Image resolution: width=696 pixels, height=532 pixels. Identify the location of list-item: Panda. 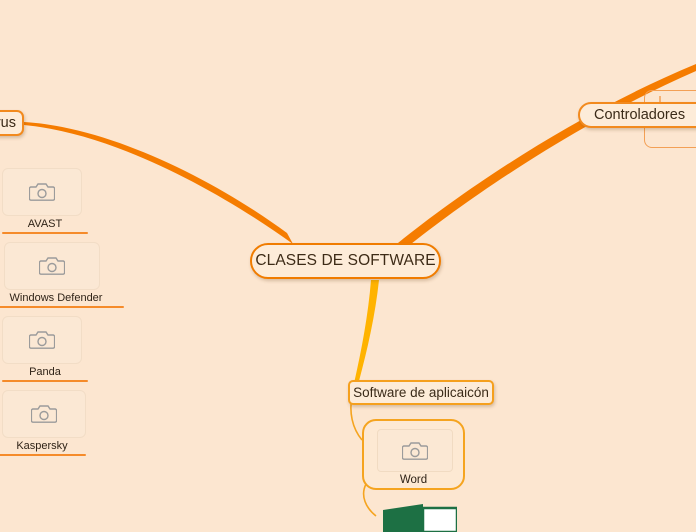
(45, 349).